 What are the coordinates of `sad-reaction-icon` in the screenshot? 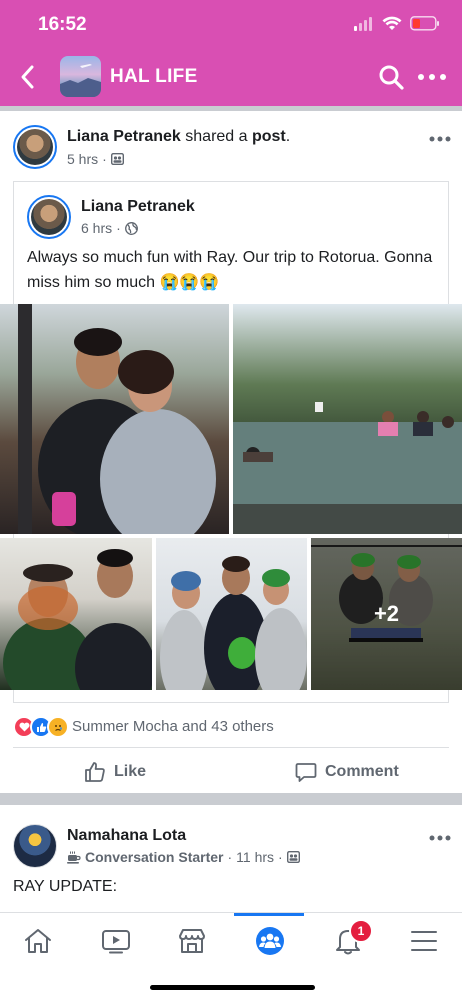 It's located at (58, 727).